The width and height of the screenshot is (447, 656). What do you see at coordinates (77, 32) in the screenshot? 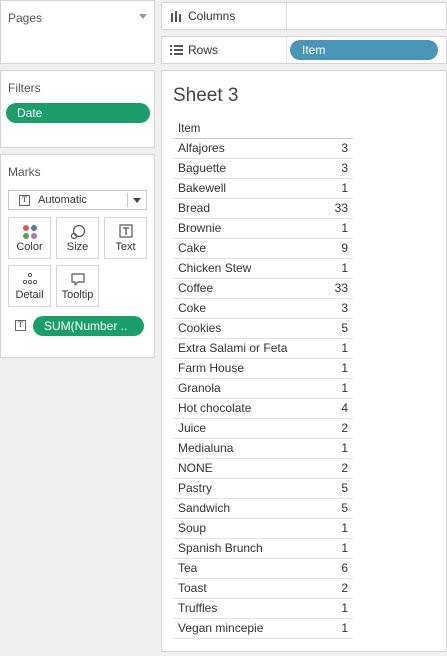
I see `pages-card: Pages` at bounding box center [77, 32].